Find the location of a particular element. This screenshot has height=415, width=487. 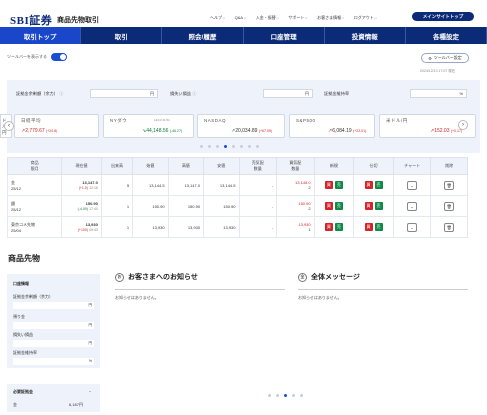

margin-surplus-label: 証拠金余剰額（余力） ⓘ is located at coordinates (40, 93).